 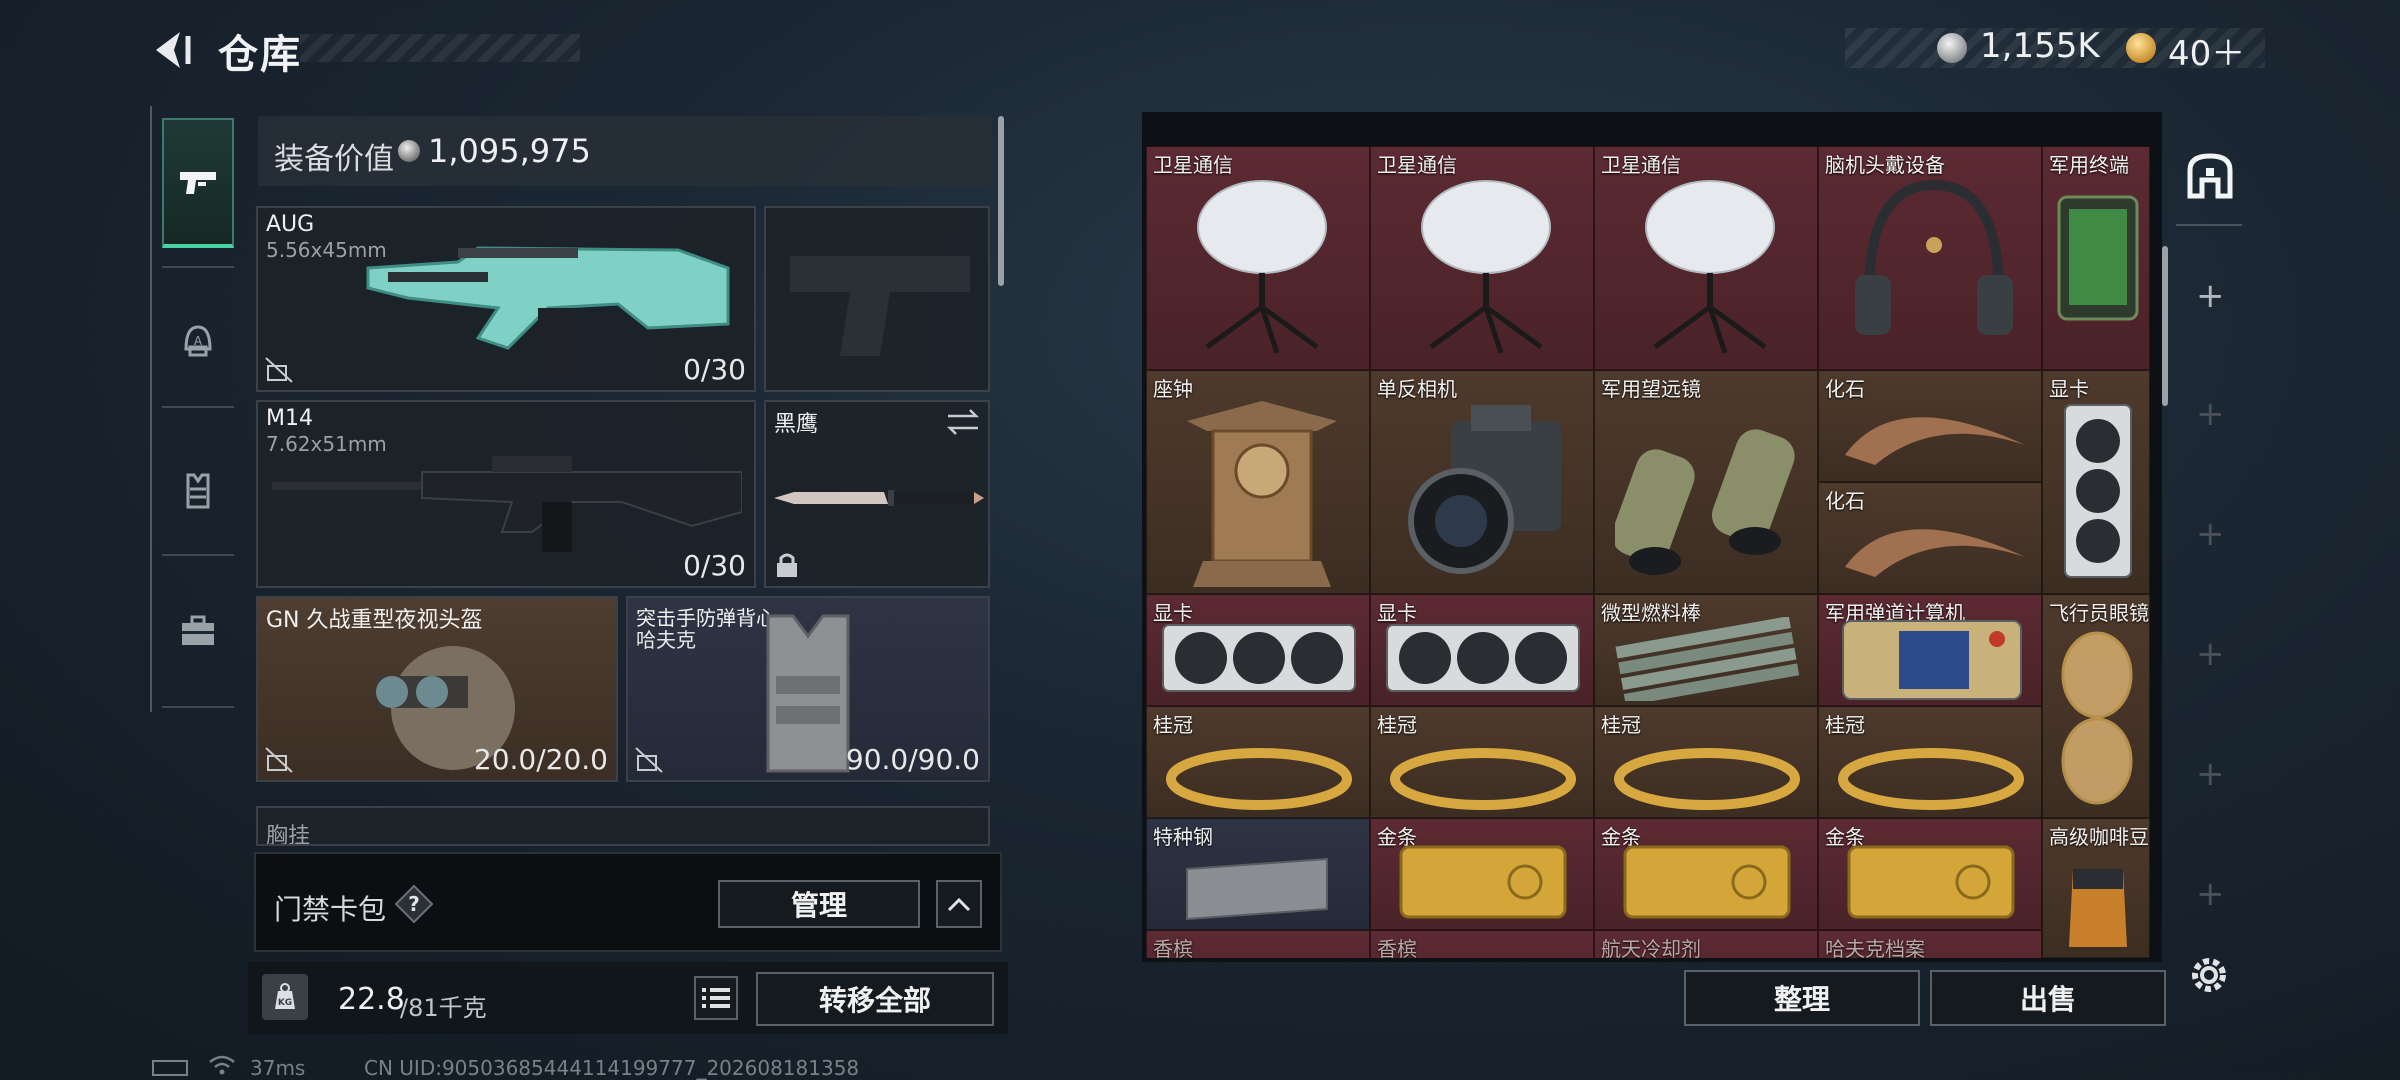 I want to click on helmet-durability: 20.0/20.0, so click(x=540, y=759).